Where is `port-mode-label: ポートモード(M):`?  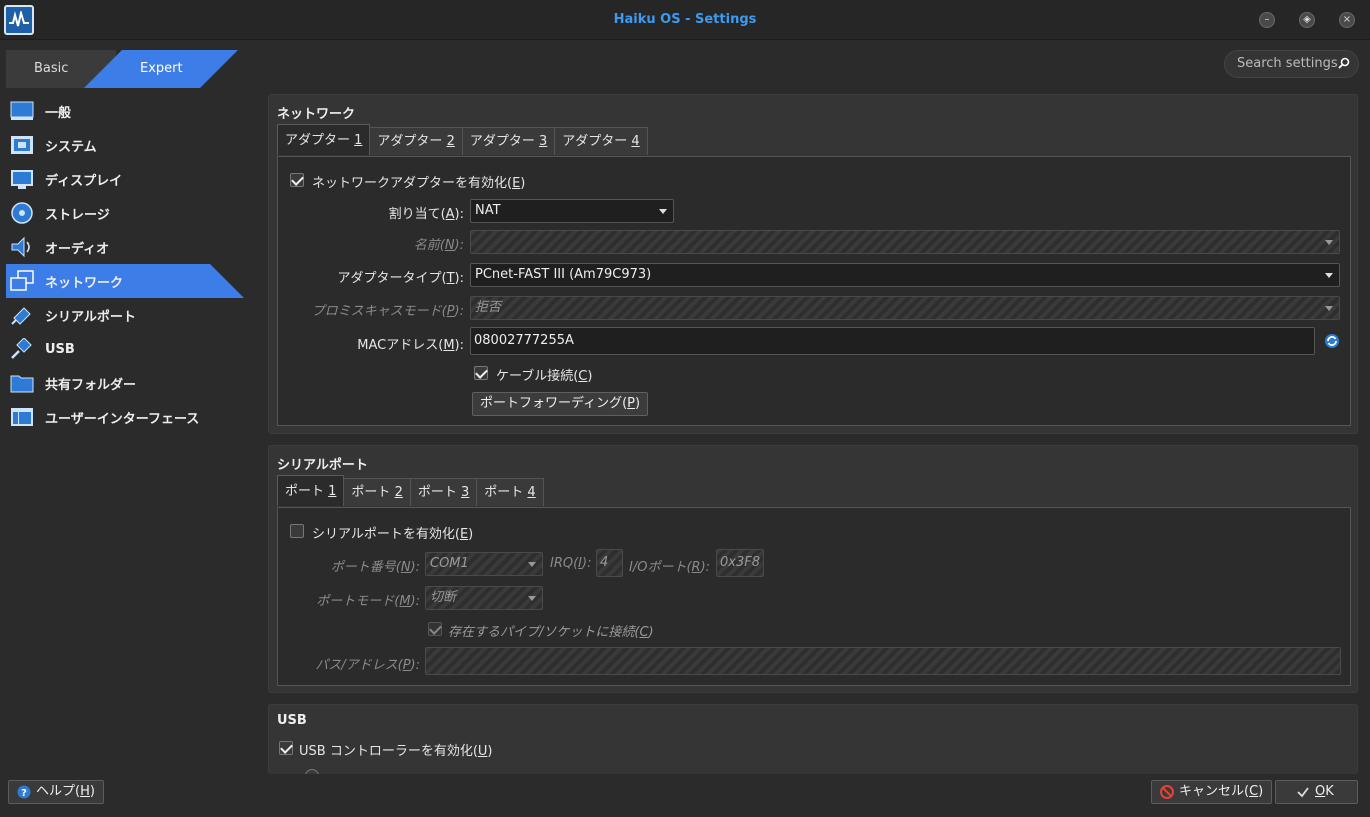
port-mode-label: ポートモード(M): is located at coordinates (368, 601).